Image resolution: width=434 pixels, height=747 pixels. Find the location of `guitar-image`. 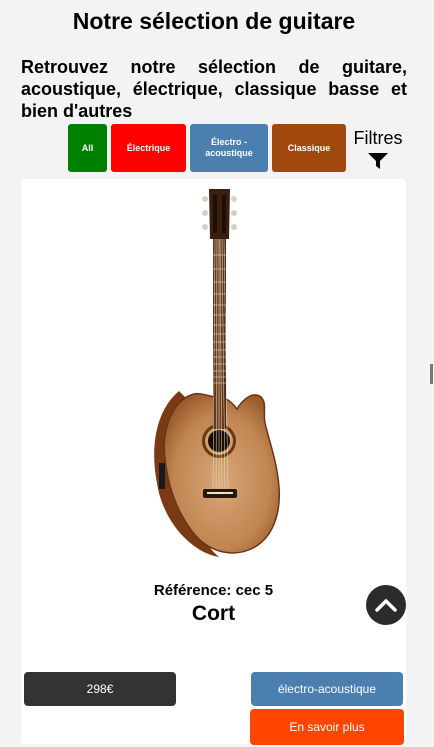

guitar-image is located at coordinates (217, 373).